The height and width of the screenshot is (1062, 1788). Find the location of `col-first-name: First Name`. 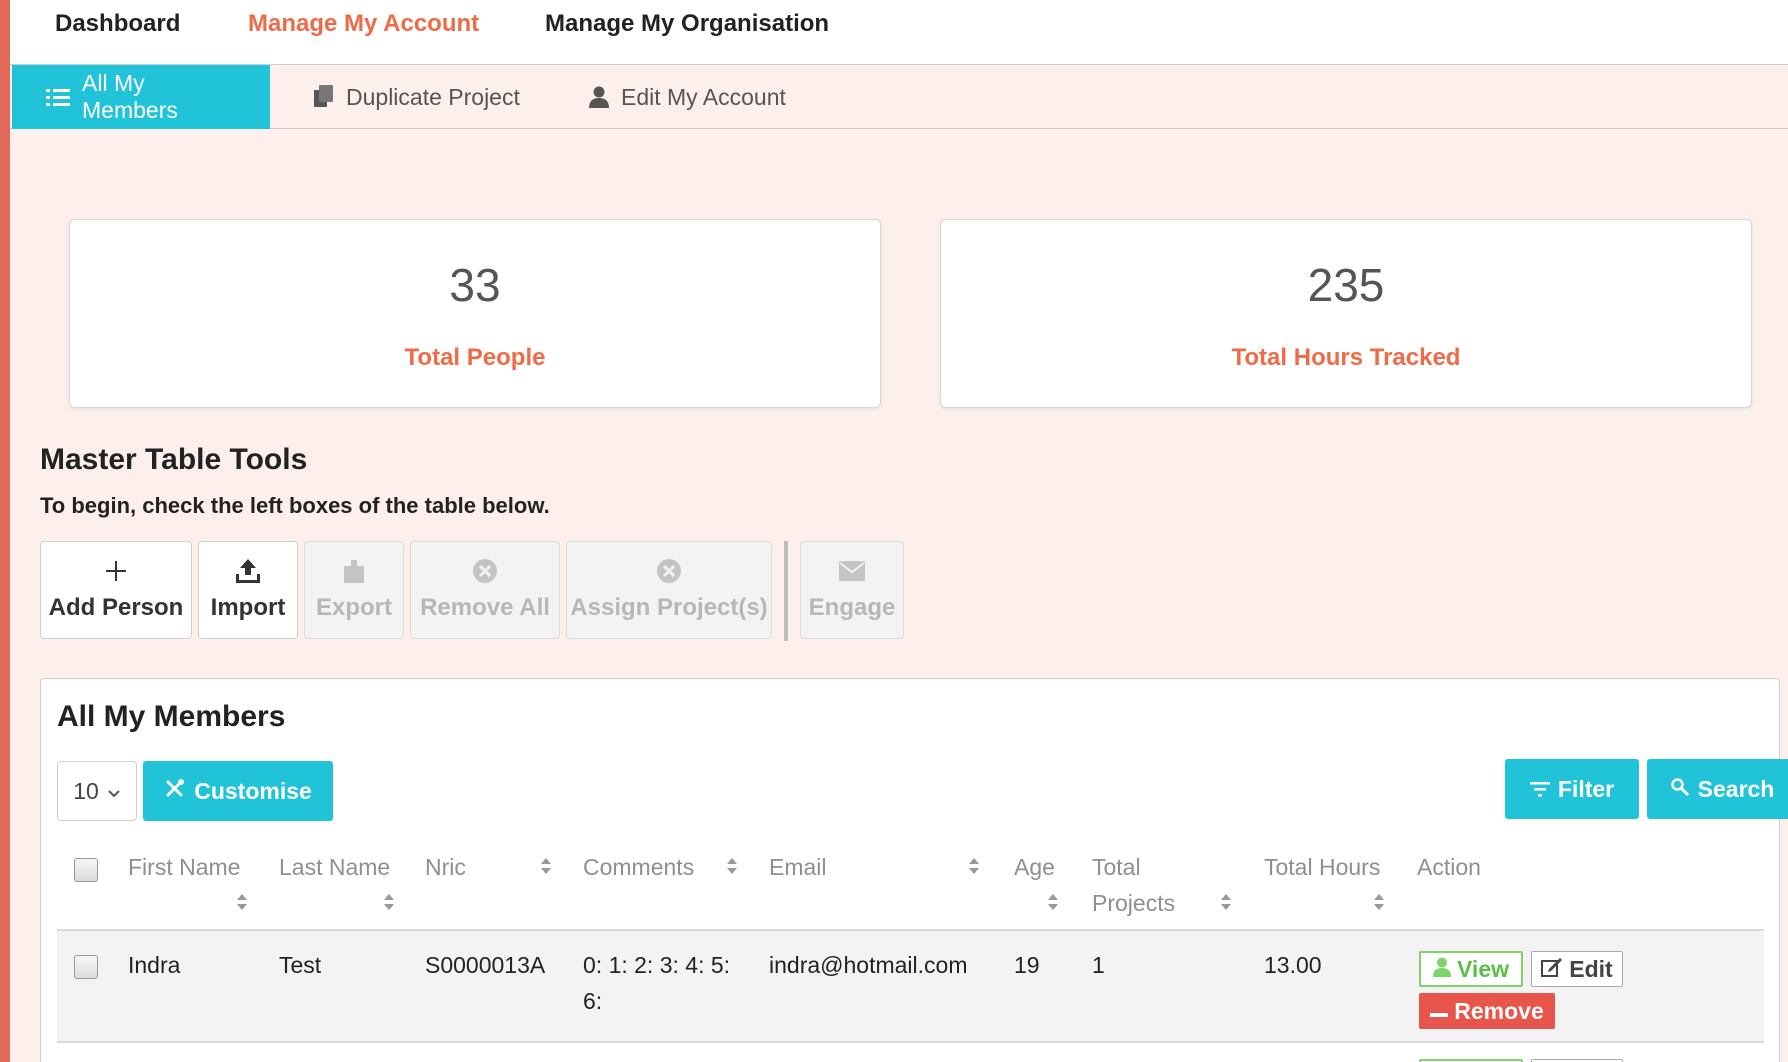

col-first-name: First Name is located at coordinates (184, 867).